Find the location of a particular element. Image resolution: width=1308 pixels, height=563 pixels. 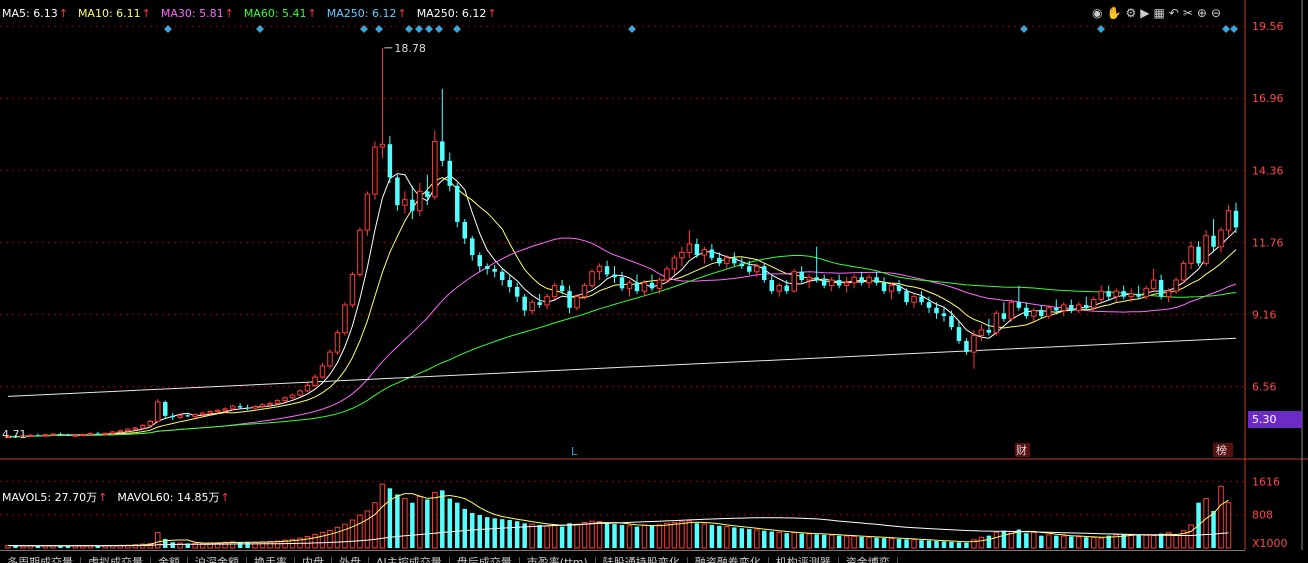

chart-toolbar: ◉ ✋ ⚙ ▶ ▦ ↶ ✂ ⊕ ⊖ is located at coordinates (1156, 13).